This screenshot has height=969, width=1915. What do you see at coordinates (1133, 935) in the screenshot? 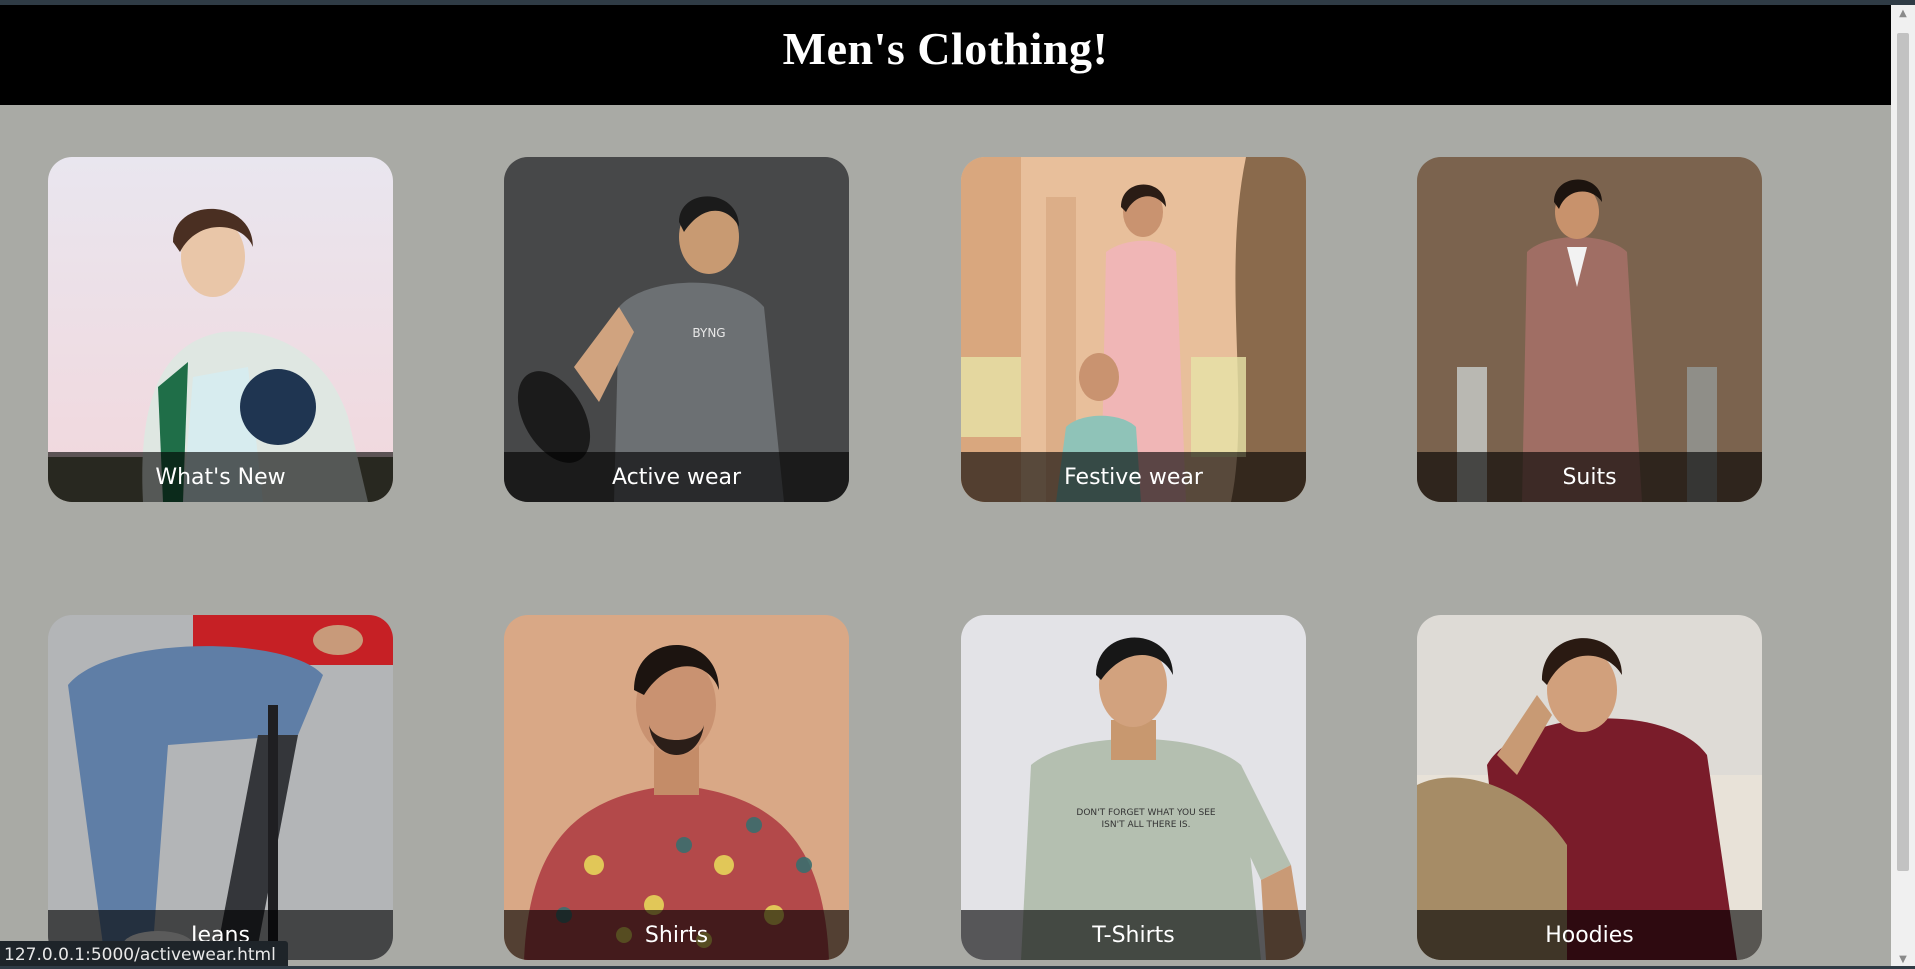
I see `card-caption: T-Shirts` at bounding box center [1133, 935].